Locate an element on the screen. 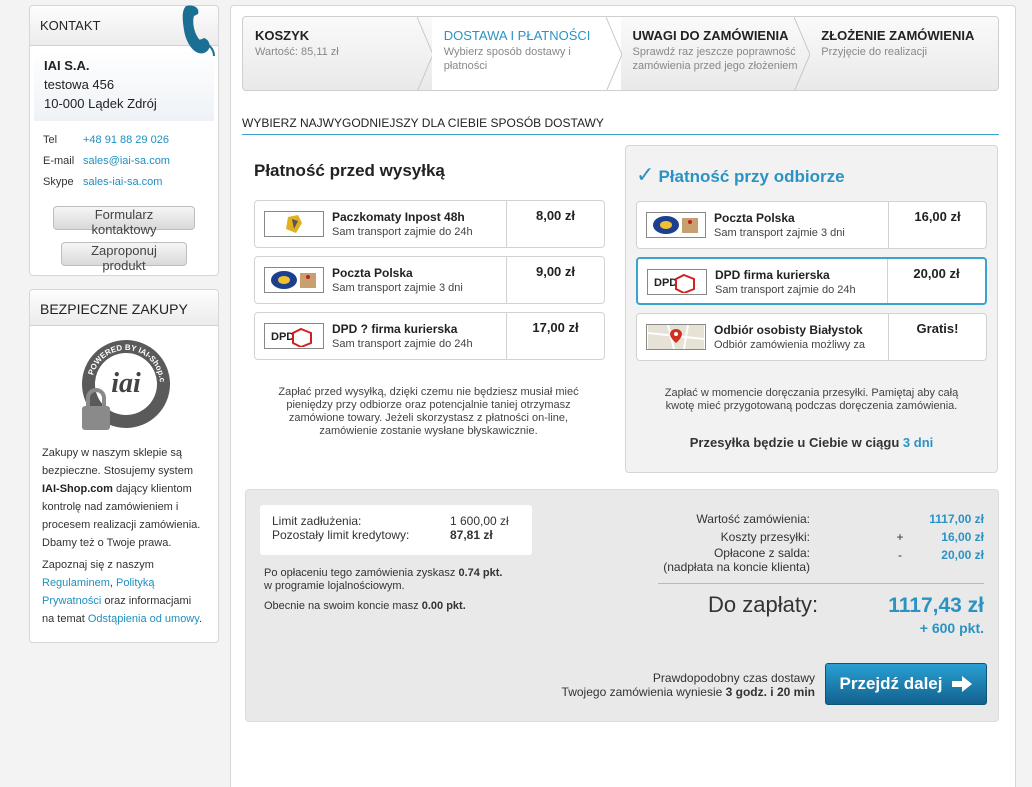 The height and width of the screenshot is (787, 1032). delivery-eta: Przesyłka będzie u Ciebie w ciągu 3 dni is located at coordinates (811, 442).